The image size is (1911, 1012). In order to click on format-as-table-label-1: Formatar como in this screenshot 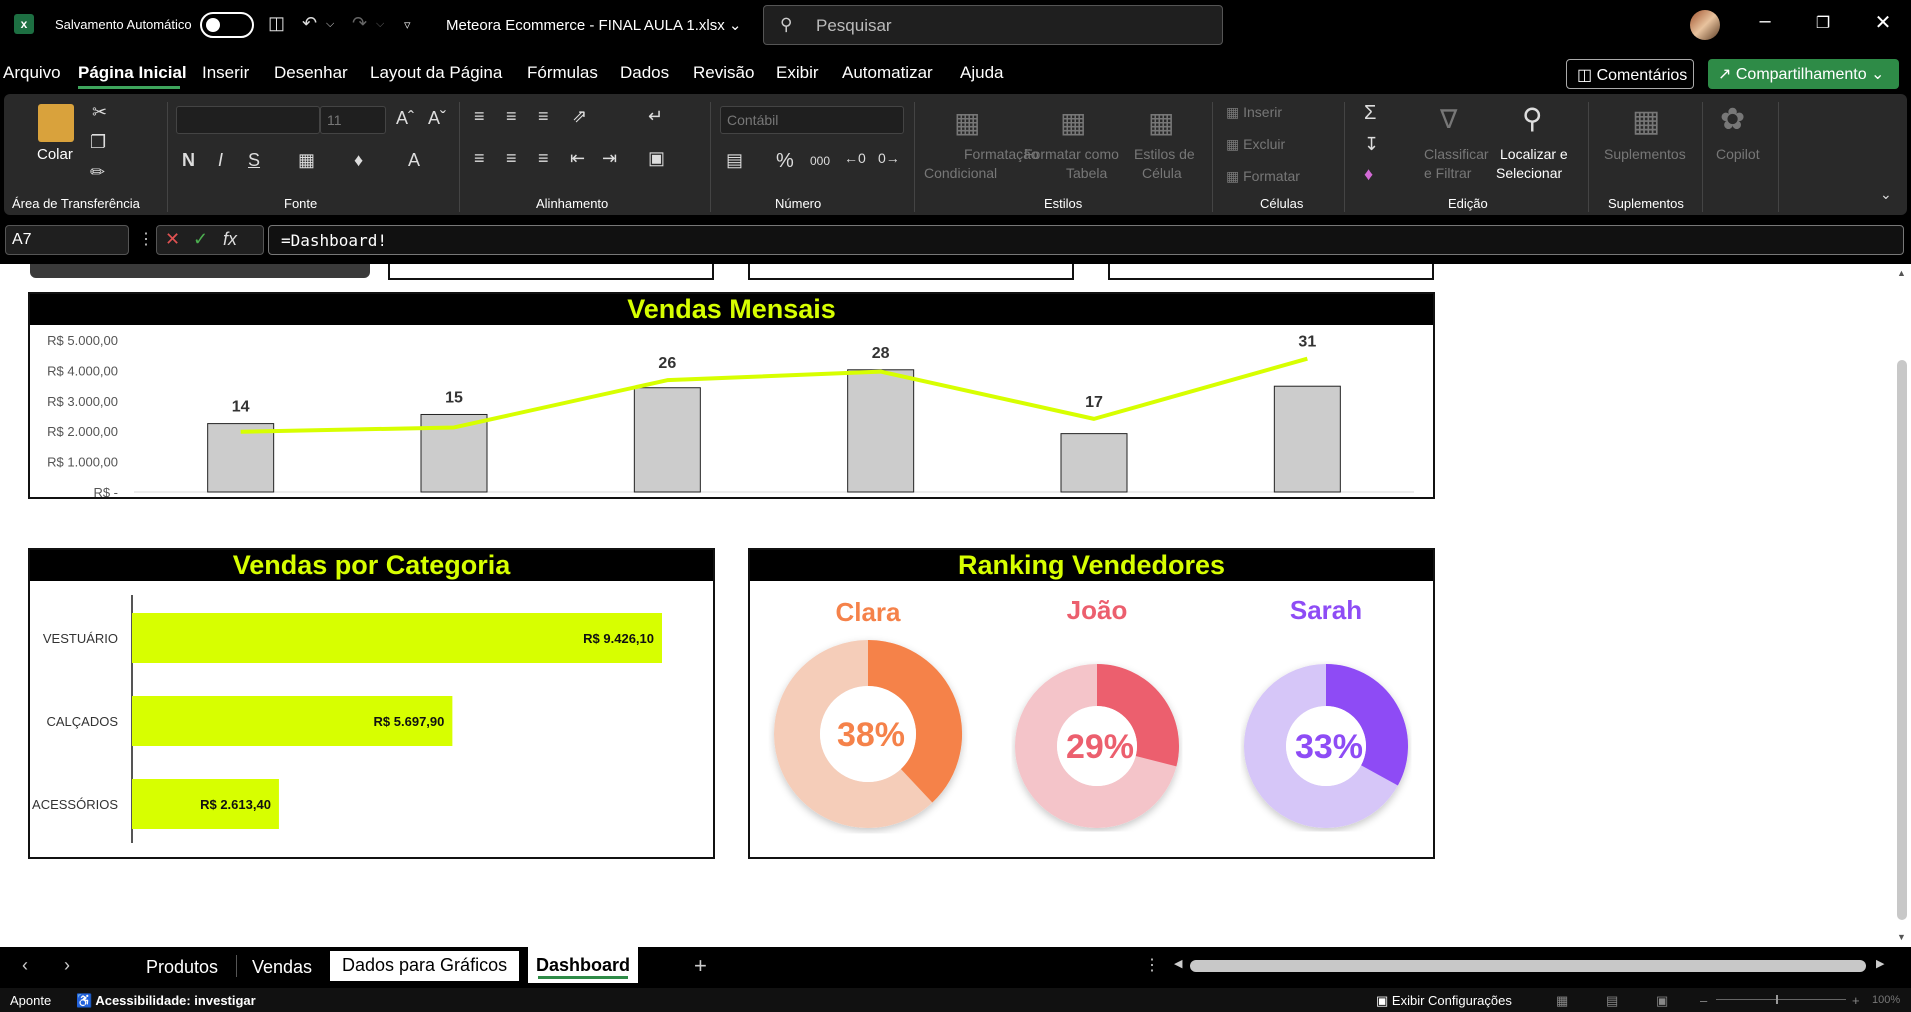, I will do `click(1071, 154)`.